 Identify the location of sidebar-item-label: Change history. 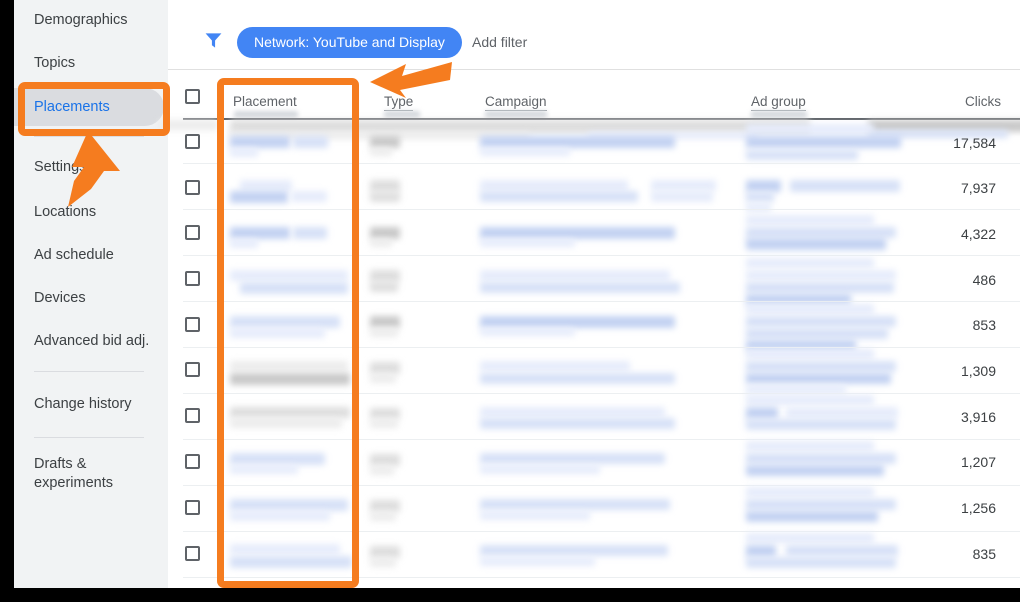
(83, 404).